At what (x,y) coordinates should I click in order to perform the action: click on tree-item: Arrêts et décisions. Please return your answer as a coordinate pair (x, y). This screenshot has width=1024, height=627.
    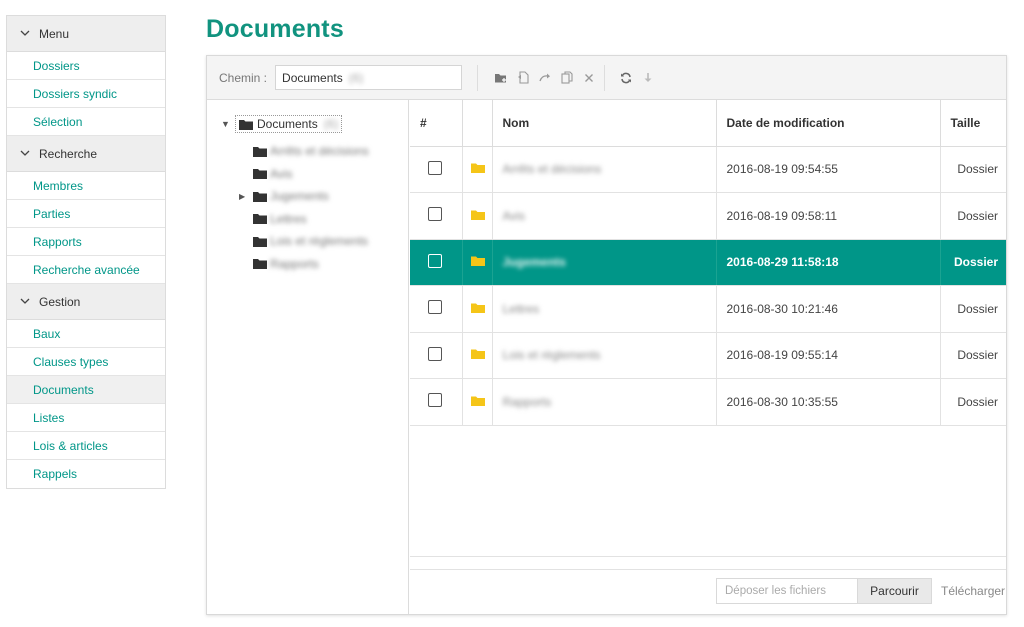
    Looking at the image, I should click on (307, 151).